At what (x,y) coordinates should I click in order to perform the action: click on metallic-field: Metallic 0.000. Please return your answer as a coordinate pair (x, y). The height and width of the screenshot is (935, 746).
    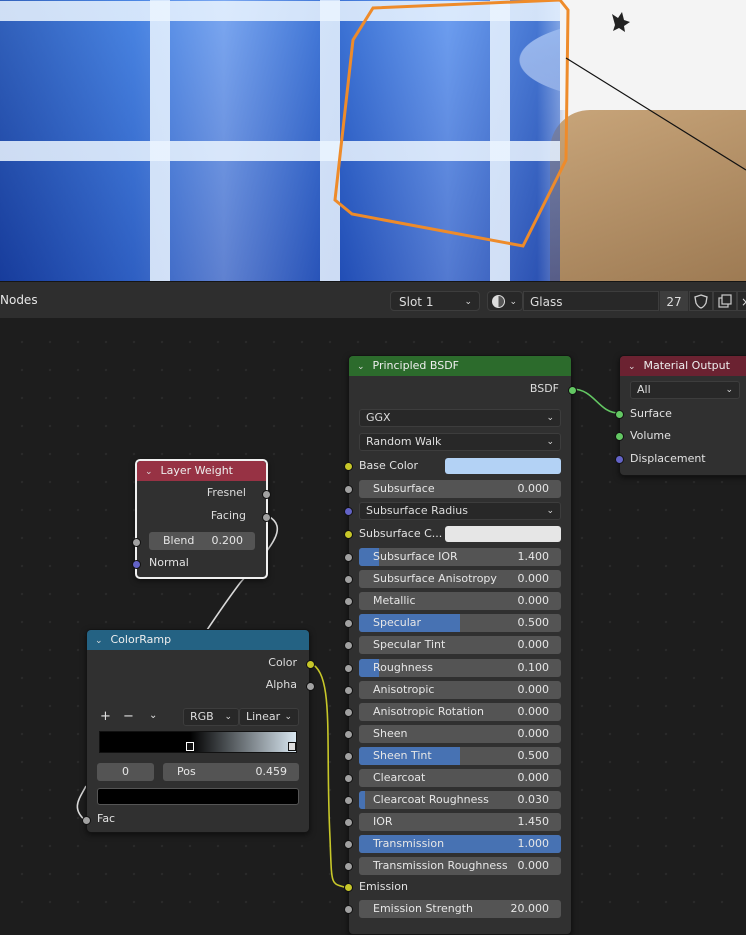
    Looking at the image, I should click on (460, 601).